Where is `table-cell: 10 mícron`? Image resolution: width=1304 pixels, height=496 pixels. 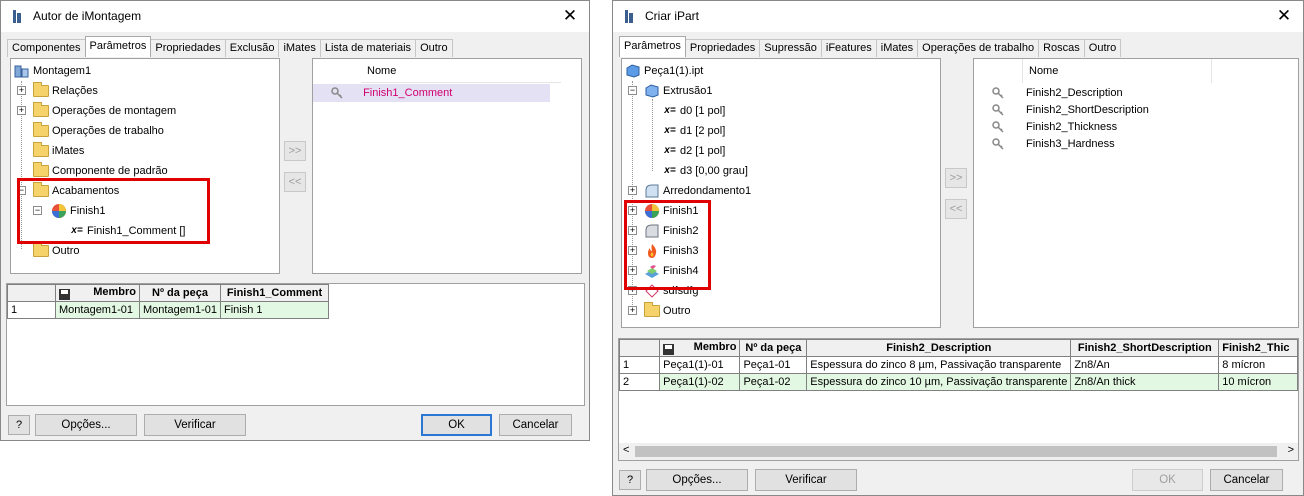
table-cell: 10 mícron is located at coordinates (1258, 382).